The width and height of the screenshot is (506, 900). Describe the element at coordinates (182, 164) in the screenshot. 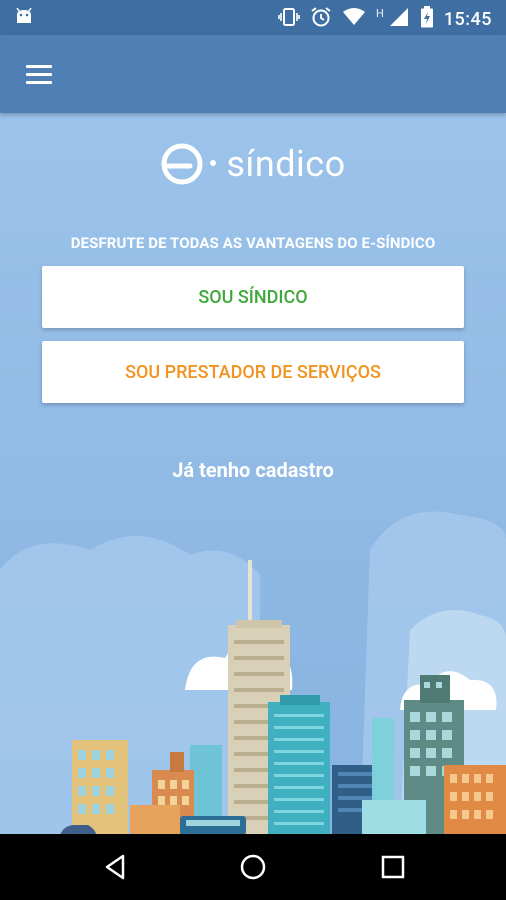

I see `e-logo-mark-icon` at that location.